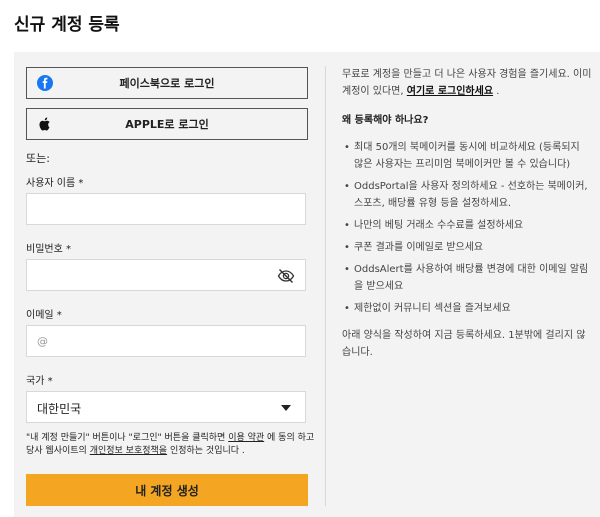 This screenshot has height=517, width=600. Describe the element at coordinates (385, 120) in the screenshot. I see `why-register-heading: 왜 등록해야 하나요?` at that location.